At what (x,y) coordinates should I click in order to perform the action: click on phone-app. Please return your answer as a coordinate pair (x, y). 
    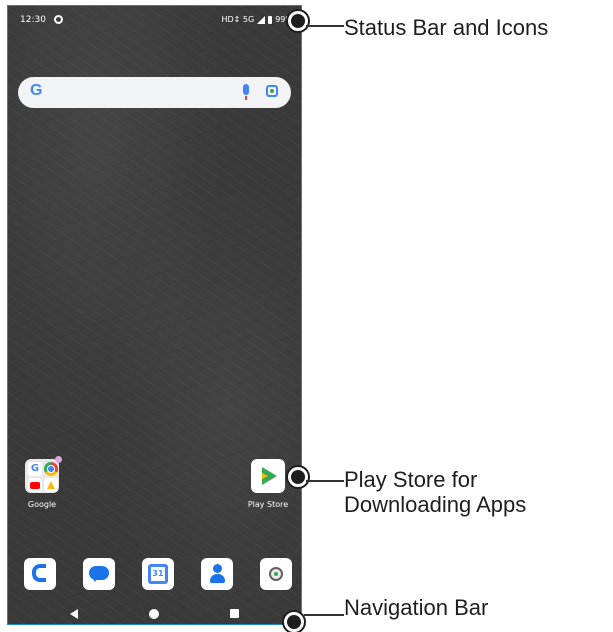
    Looking at the image, I should click on (40, 574).